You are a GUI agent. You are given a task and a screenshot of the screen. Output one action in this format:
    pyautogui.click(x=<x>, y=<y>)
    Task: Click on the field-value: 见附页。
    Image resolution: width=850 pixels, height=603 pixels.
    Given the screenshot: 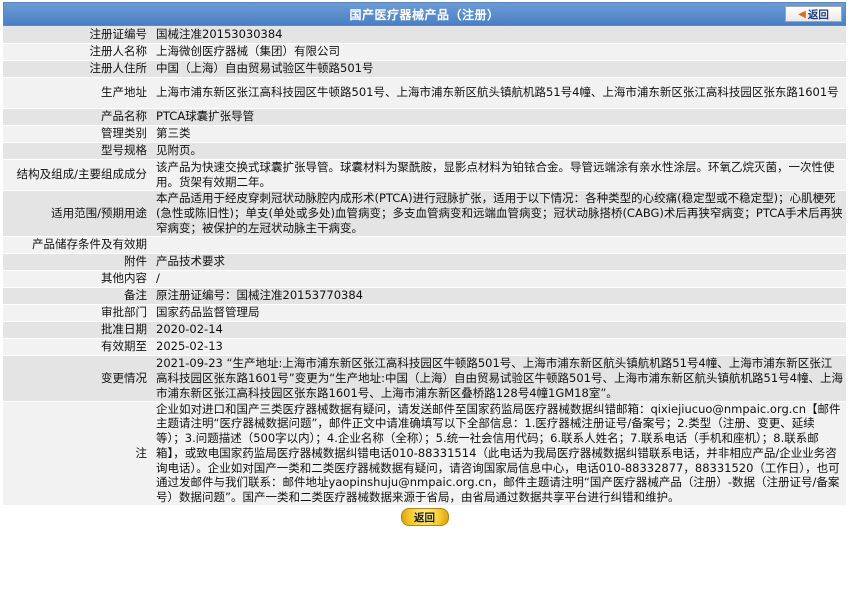 What is the action you would take?
    pyautogui.click(x=499, y=150)
    